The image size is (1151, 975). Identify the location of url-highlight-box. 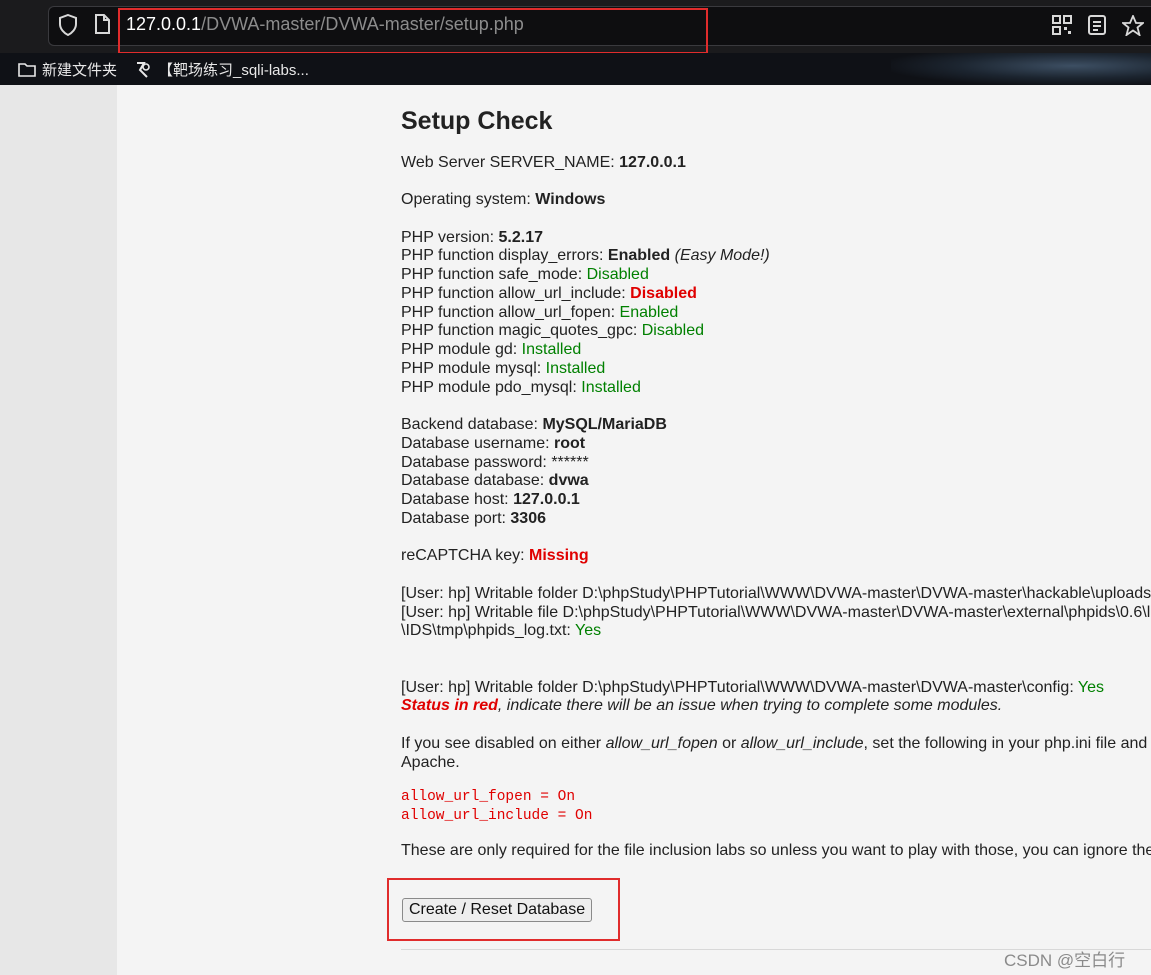
(413, 31).